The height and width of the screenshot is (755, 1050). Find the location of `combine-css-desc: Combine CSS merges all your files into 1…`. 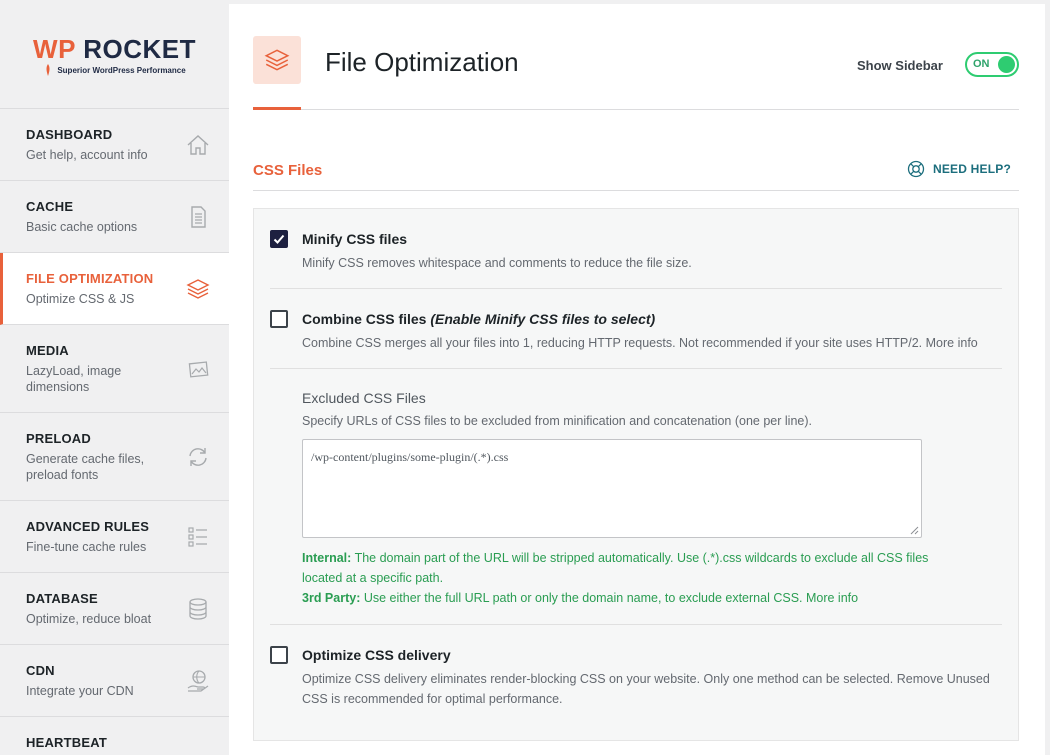

combine-css-desc: Combine CSS merges all your files into 1… is located at coordinates (640, 343).